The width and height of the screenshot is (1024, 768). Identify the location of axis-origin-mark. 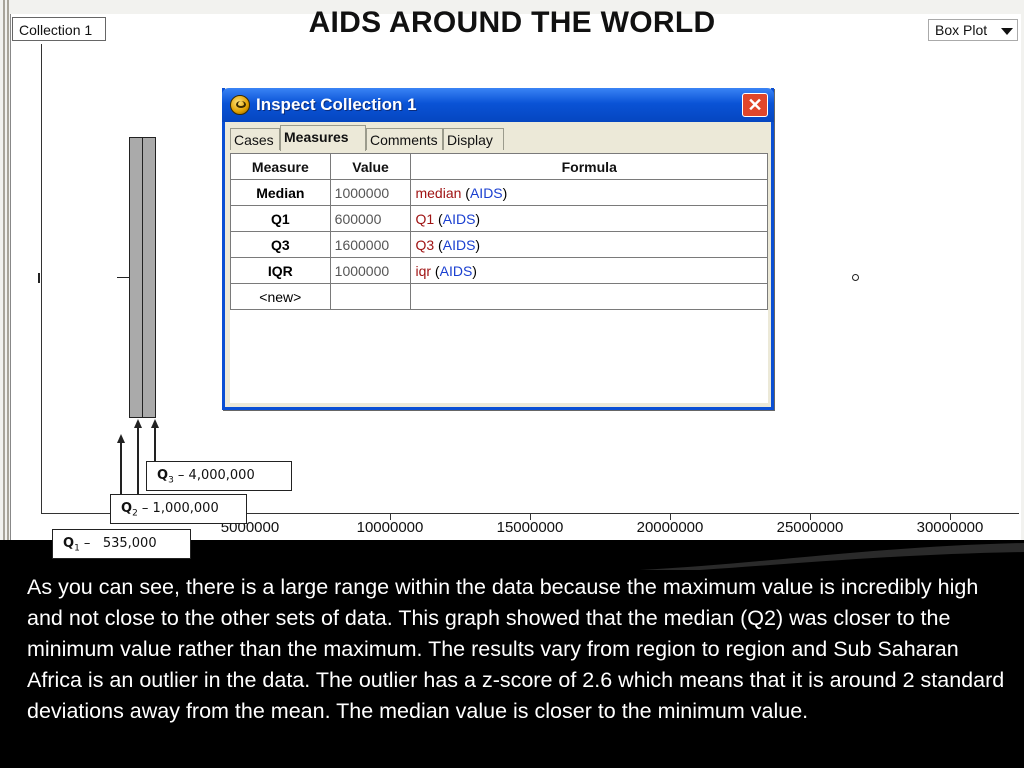
(39, 278).